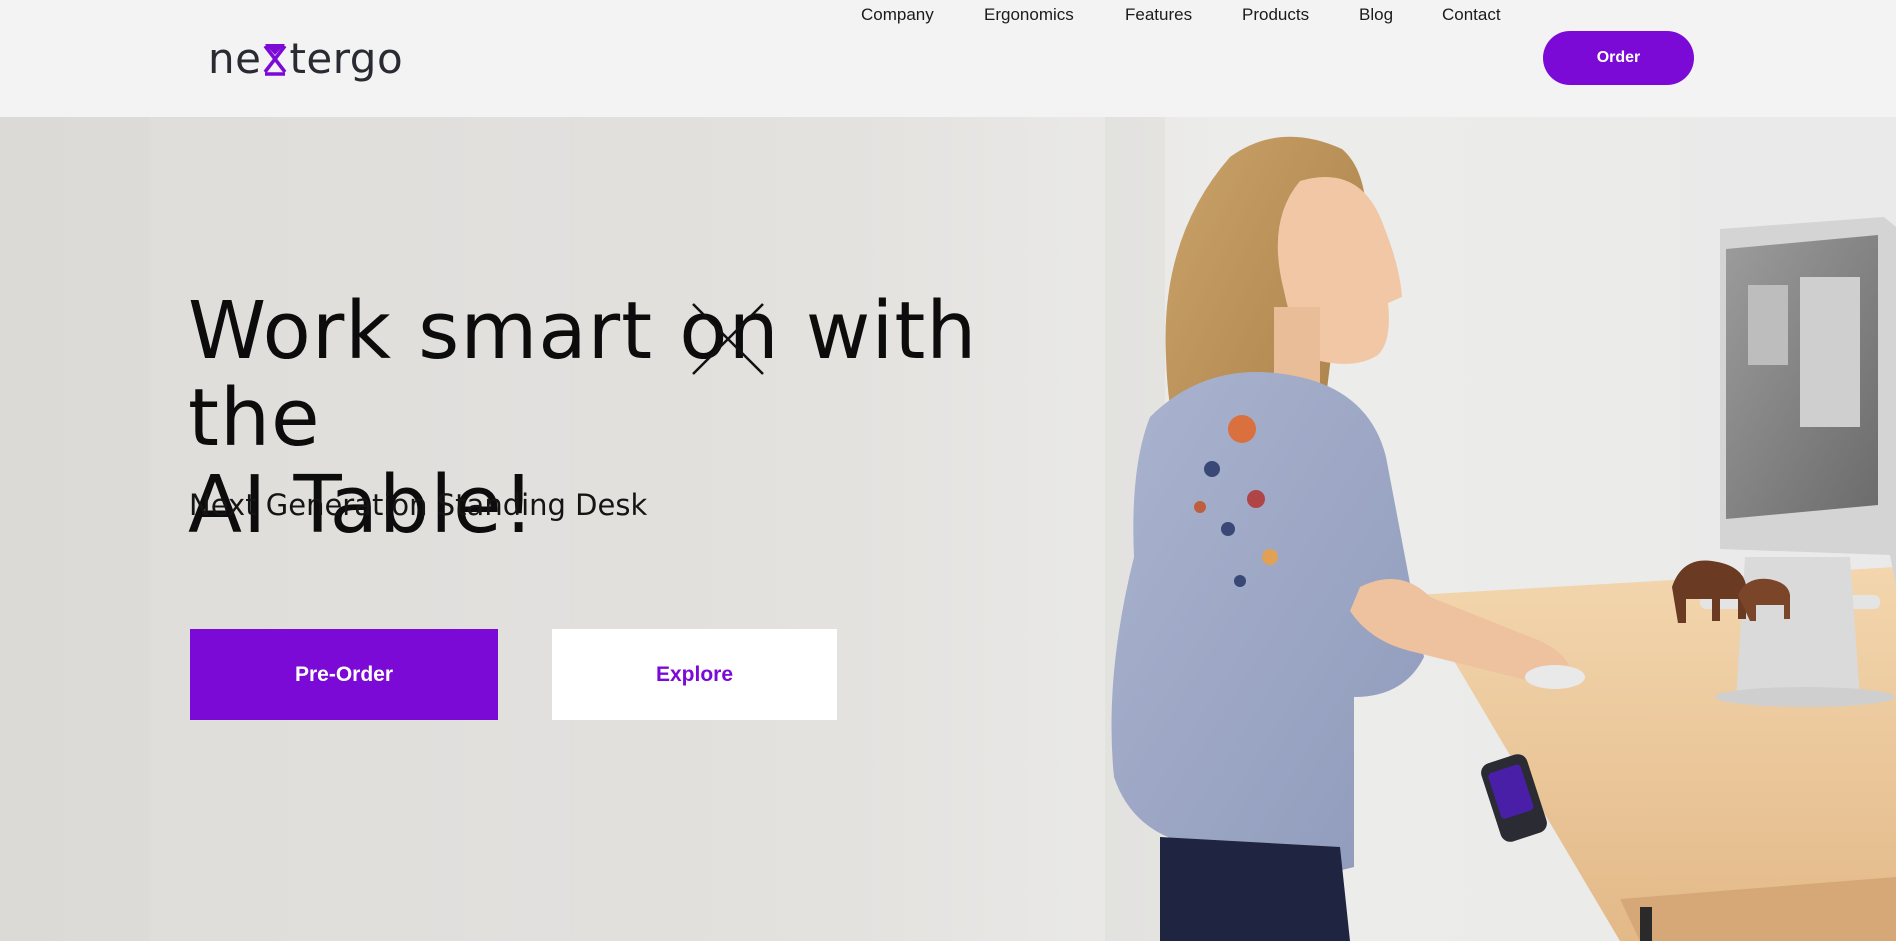  I want to click on nav-blog: Blog, so click(1376, 15).